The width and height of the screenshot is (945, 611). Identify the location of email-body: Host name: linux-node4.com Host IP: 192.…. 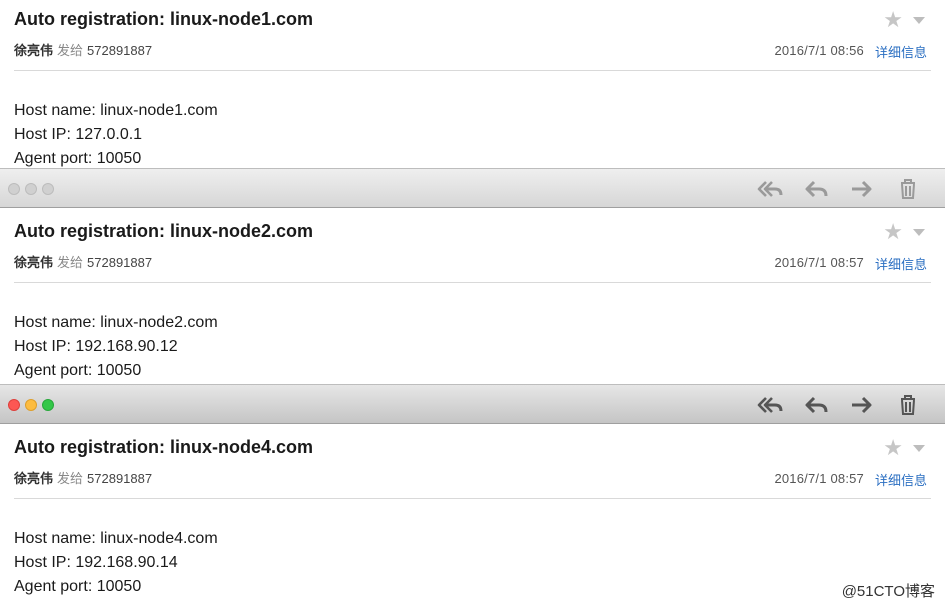
(116, 563).